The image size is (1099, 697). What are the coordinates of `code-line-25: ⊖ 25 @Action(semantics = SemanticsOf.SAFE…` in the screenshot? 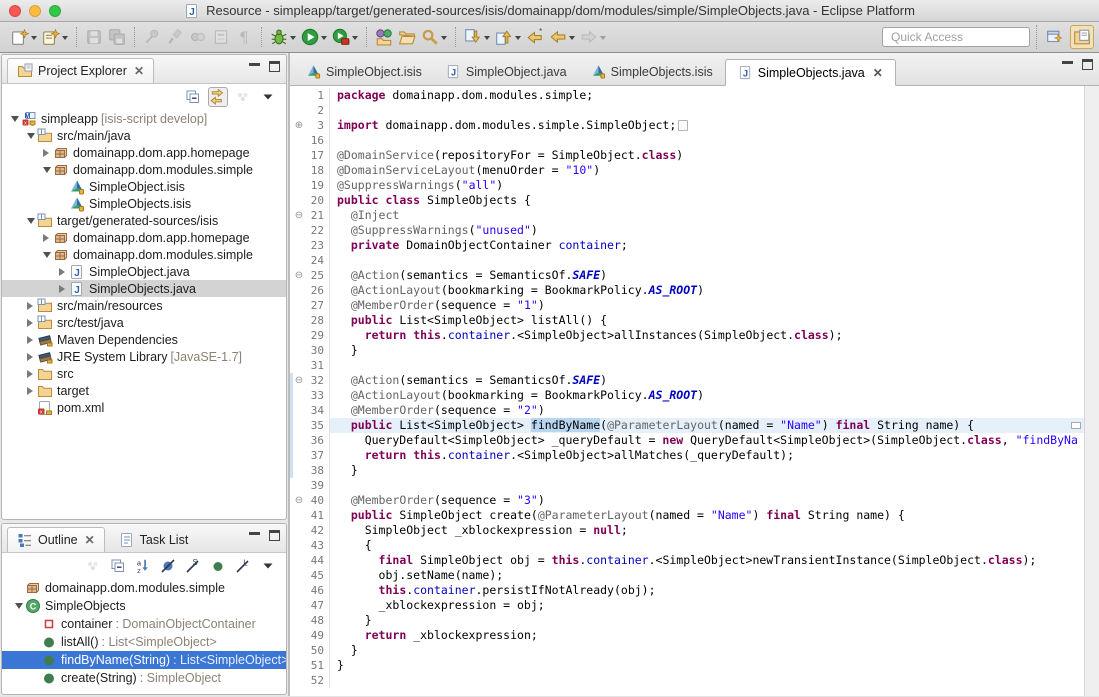 It's located at (687, 275).